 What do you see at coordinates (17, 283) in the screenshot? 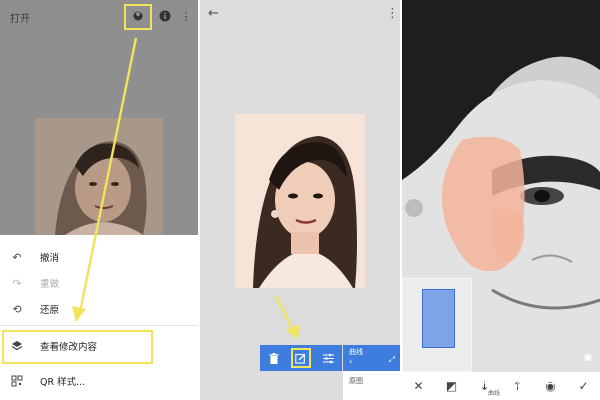
I see `redo-icon: ↷` at bounding box center [17, 283].